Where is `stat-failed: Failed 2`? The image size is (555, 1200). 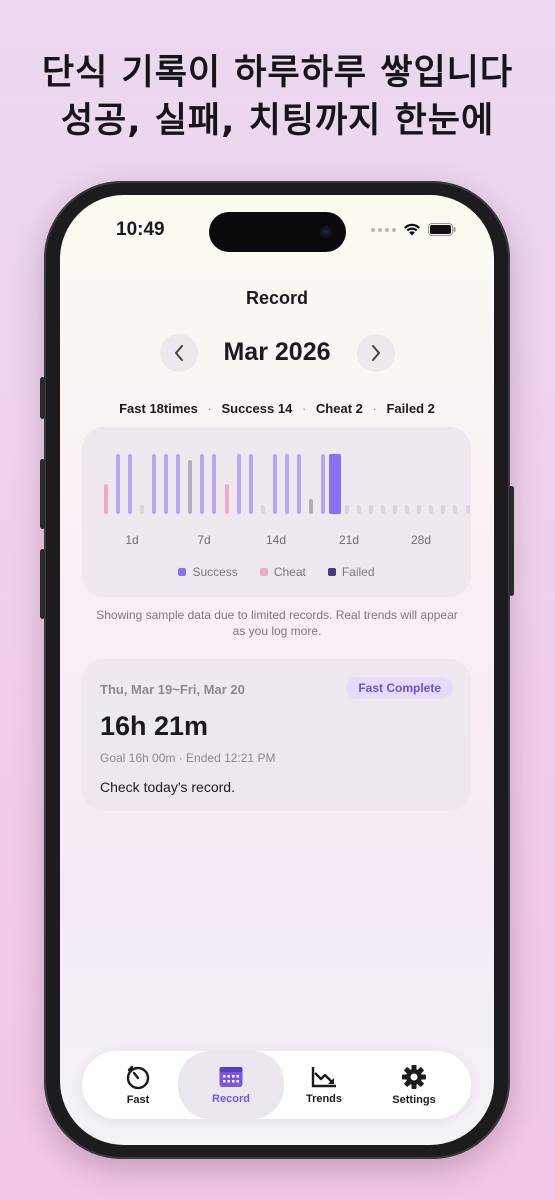 stat-failed: Failed 2 is located at coordinates (410, 408).